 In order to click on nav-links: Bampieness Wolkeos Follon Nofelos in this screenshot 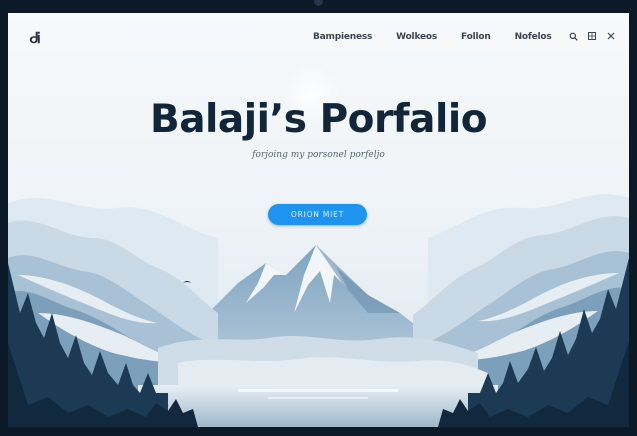, I will do `click(432, 37)`.